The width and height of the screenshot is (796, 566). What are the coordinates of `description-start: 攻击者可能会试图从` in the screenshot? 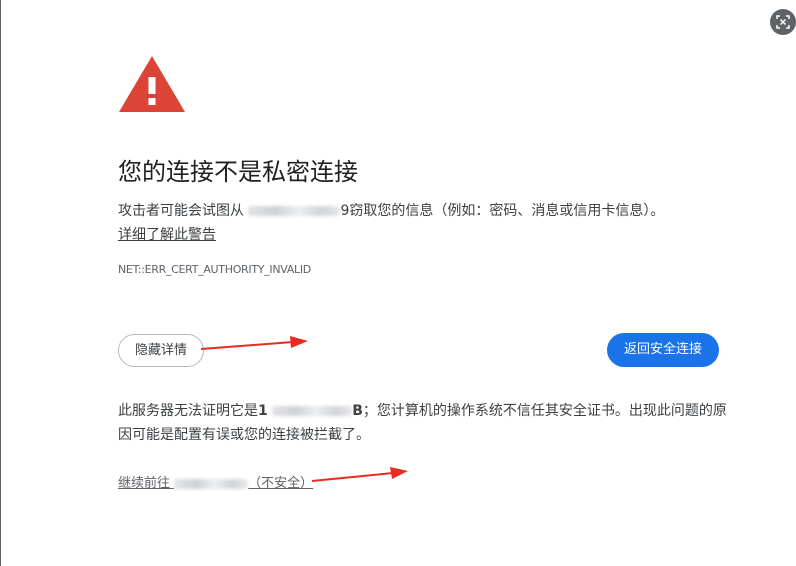 It's located at (181, 211).